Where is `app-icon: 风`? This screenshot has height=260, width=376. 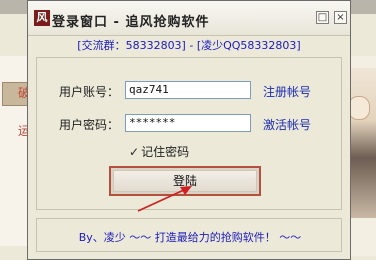
app-icon: 风 is located at coordinates (42, 18).